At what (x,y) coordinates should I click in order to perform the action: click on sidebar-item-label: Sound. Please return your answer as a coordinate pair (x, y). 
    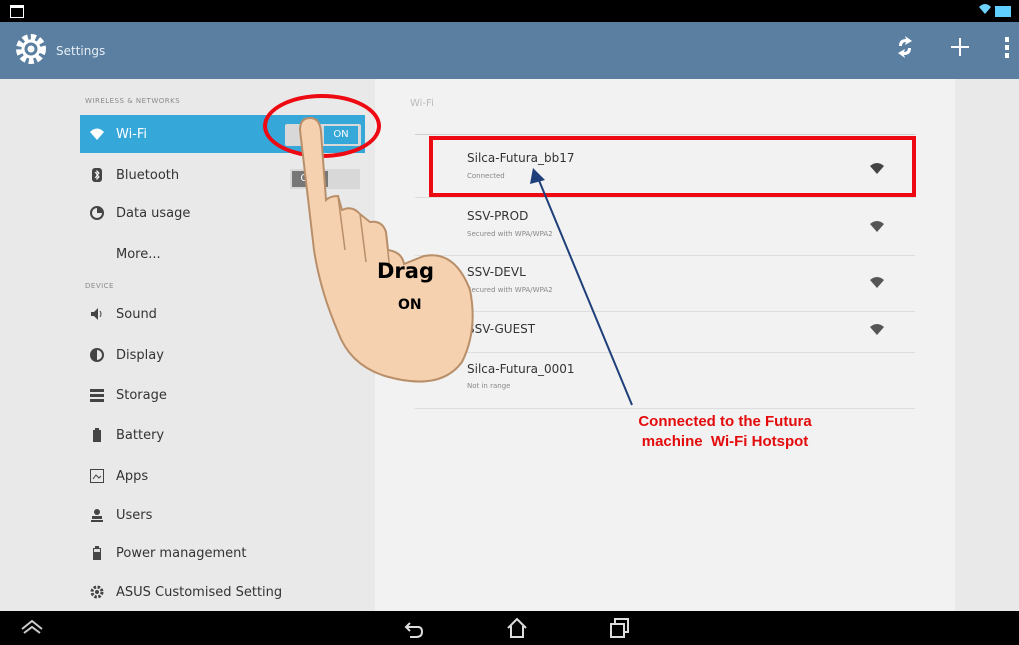
    Looking at the image, I should click on (136, 314).